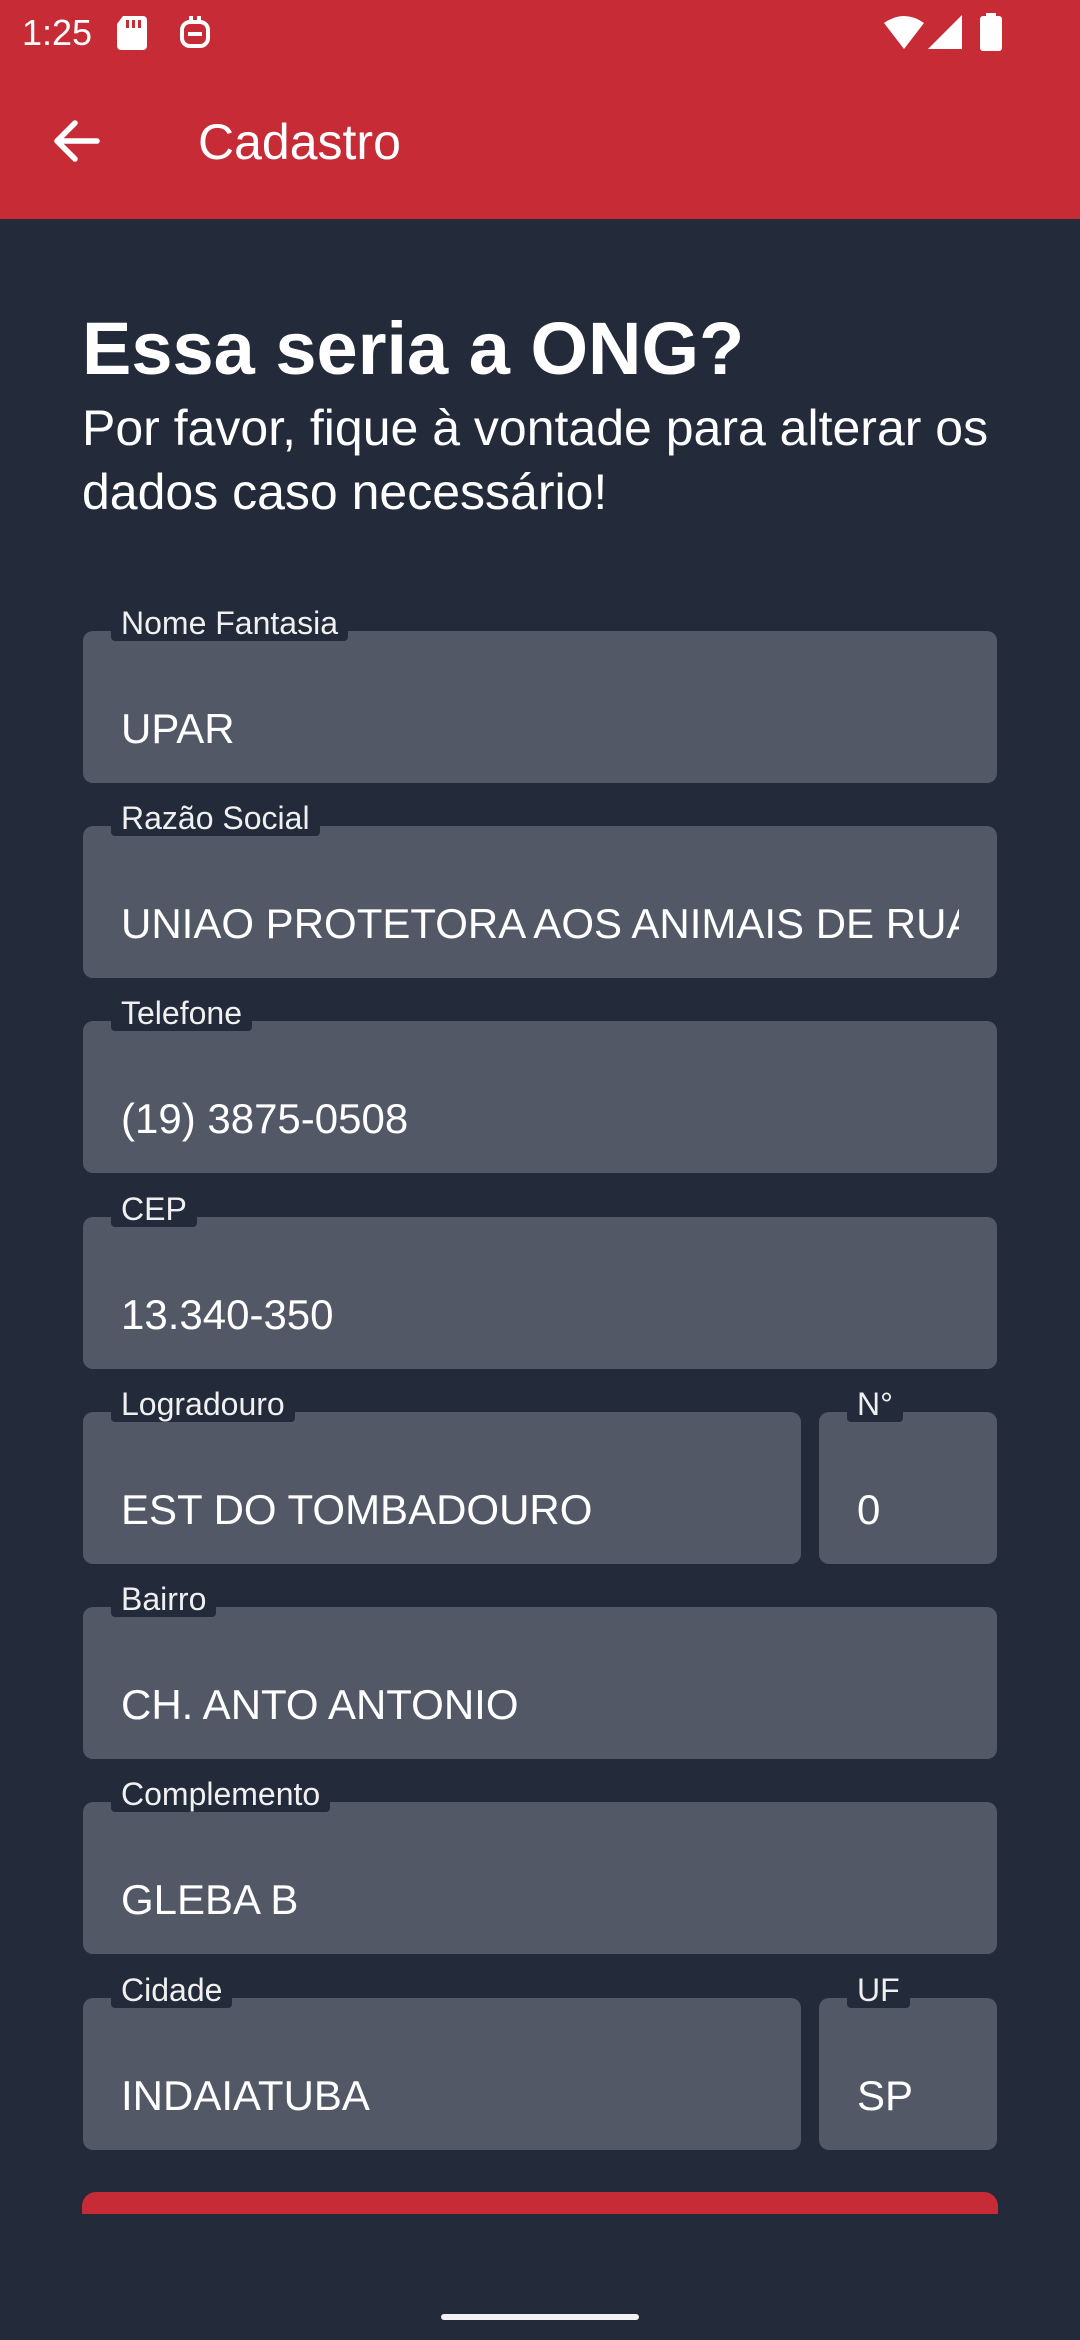  Describe the element at coordinates (540, 1683) in the screenshot. I see `bairro-input` at that location.